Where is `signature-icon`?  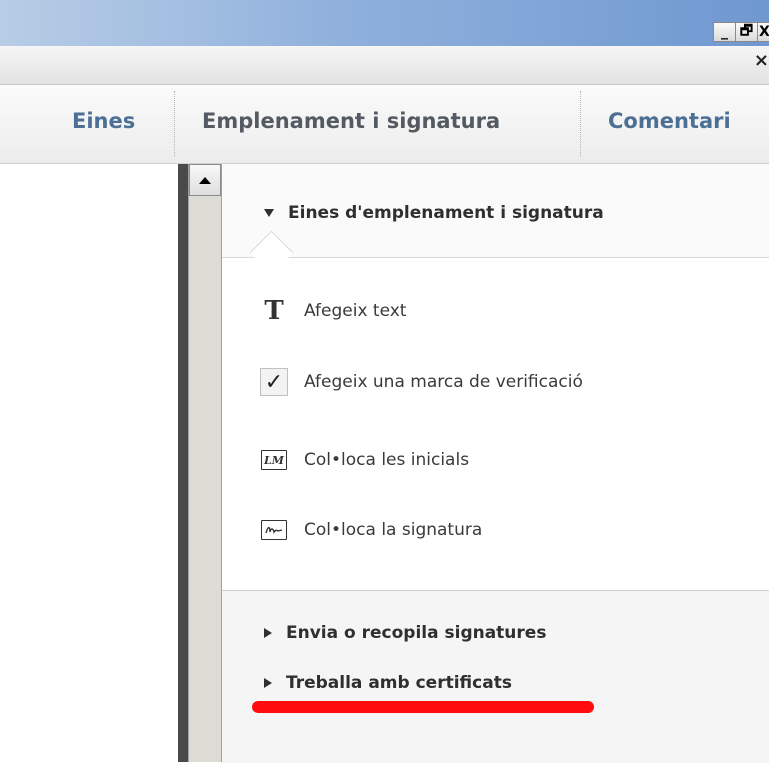 signature-icon is located at coordinates (274, 530).